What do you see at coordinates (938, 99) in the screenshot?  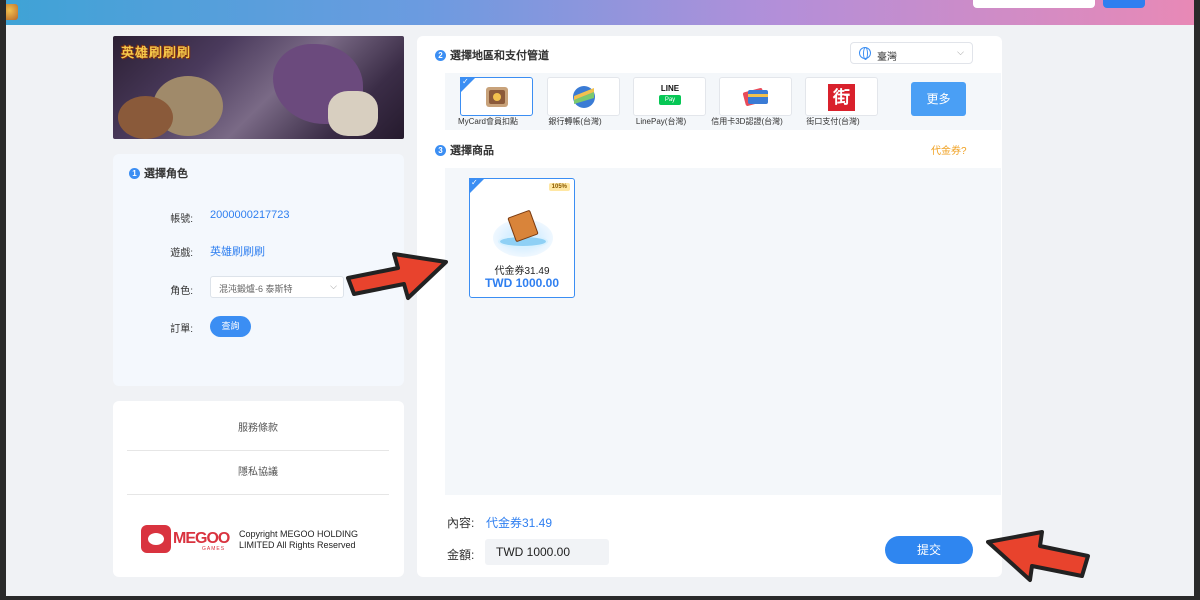 I see `more-payment-button: 更多` at bounding box center [938, 99].